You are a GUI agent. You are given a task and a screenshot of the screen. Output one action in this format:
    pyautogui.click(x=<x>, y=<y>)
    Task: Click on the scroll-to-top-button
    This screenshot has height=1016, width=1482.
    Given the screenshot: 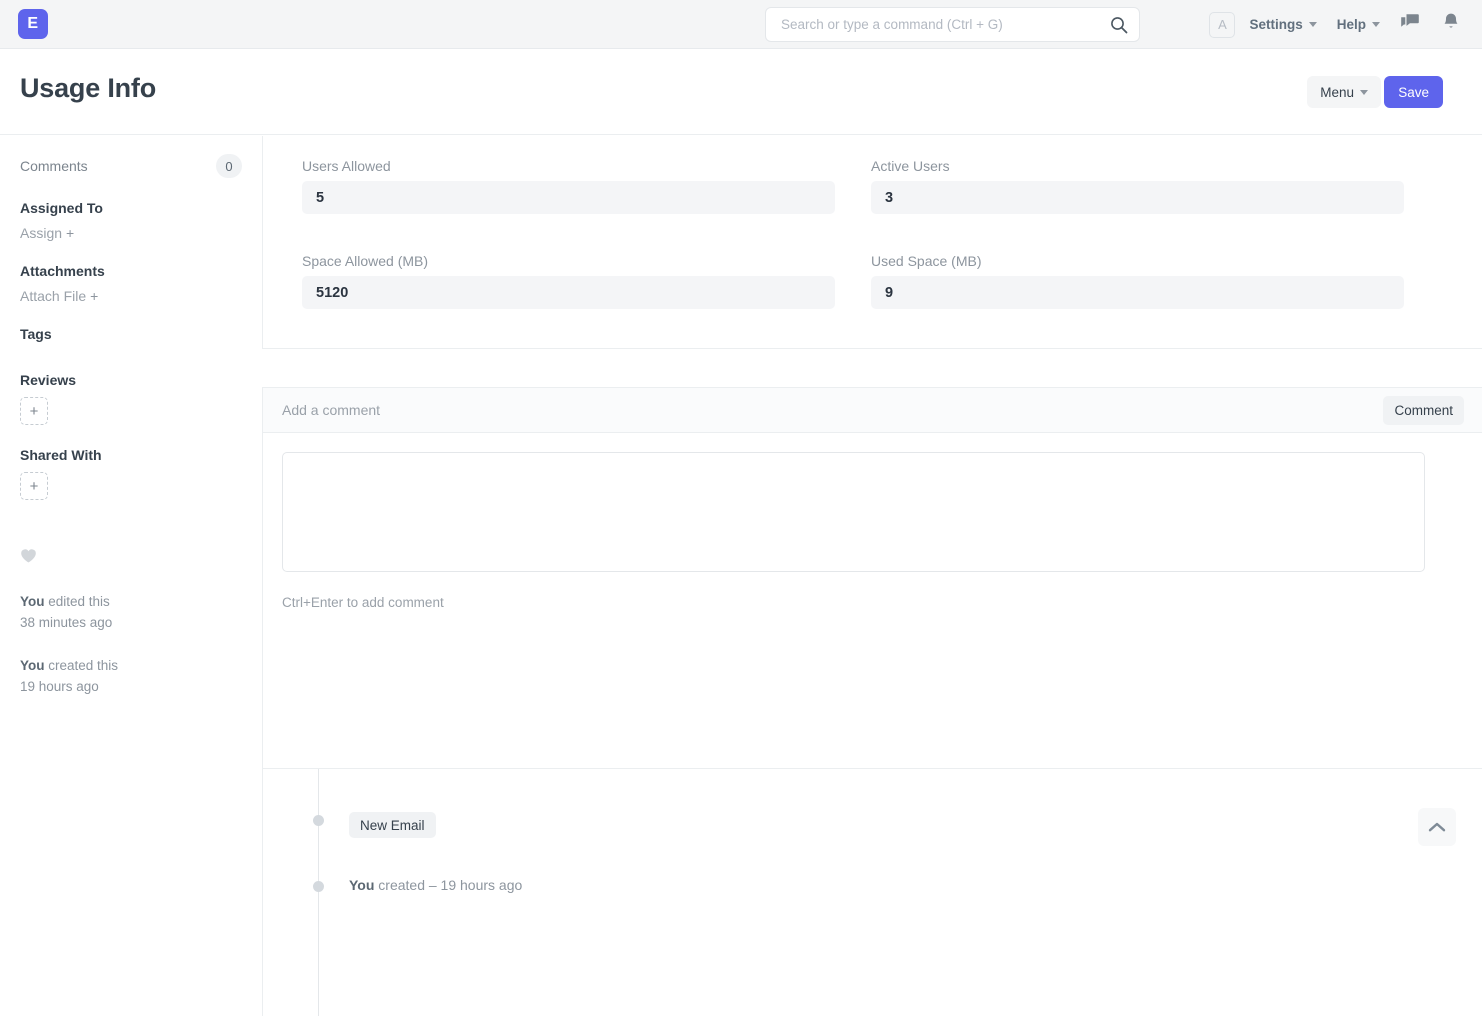 What is the action you would take?
    pyautogui.click(x=1437, y=827)
    